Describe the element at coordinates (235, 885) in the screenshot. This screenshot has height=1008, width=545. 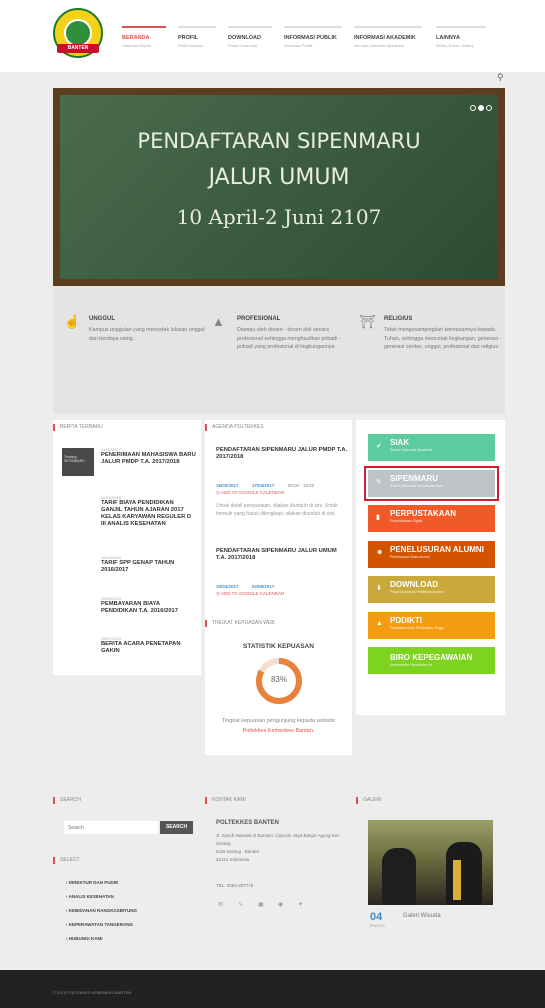
I see `contact-tel: TEL: 0254-207776` at that location.